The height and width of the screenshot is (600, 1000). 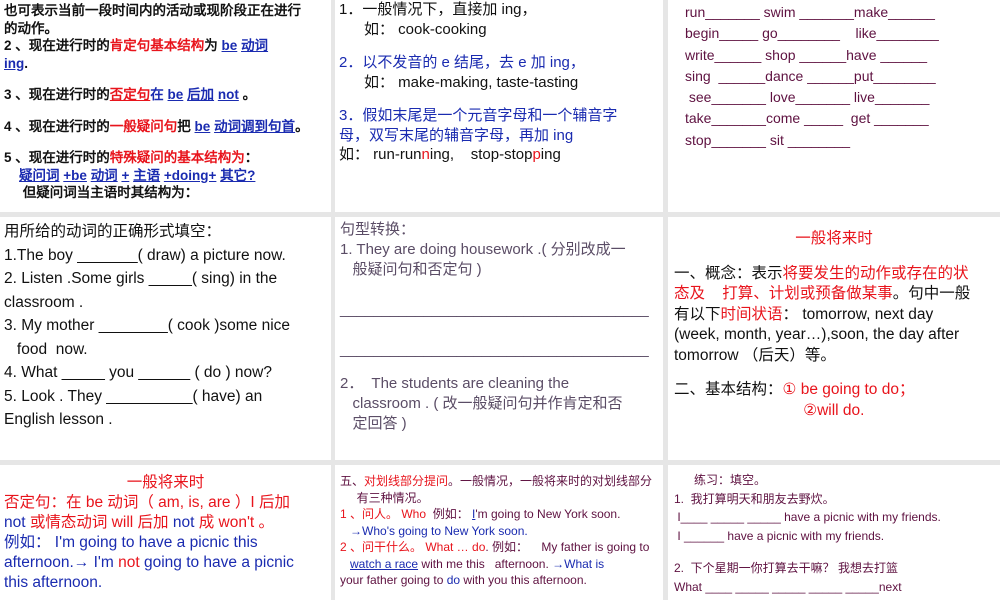 I want to click on text-segment: →What is, so click(x=578, y=563).